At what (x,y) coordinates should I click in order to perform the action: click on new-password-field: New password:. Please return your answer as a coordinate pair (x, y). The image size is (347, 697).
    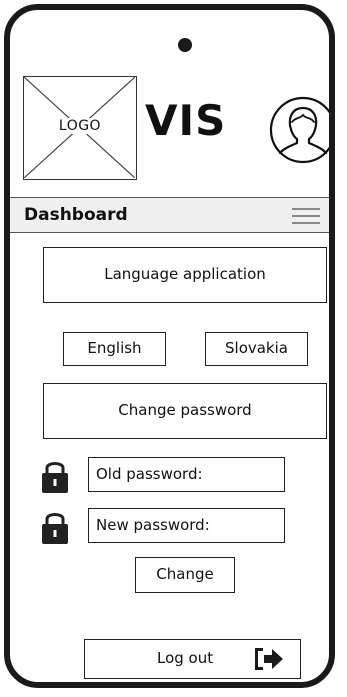
    Looking at the image, I should click on (186, 525).